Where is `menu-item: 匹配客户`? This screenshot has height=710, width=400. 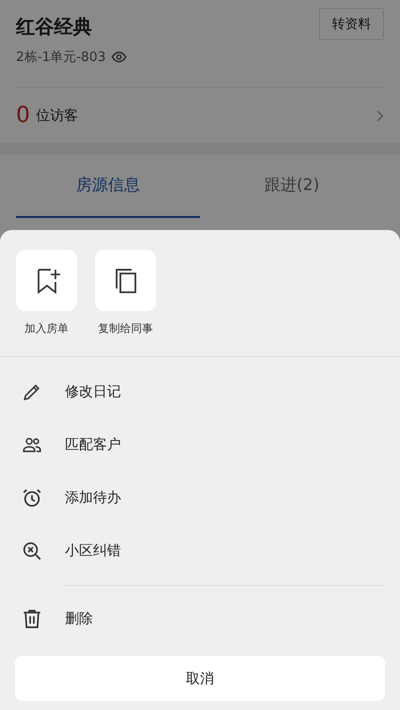 menu-item: 匹配客户 is located at coordinates (200, 444).